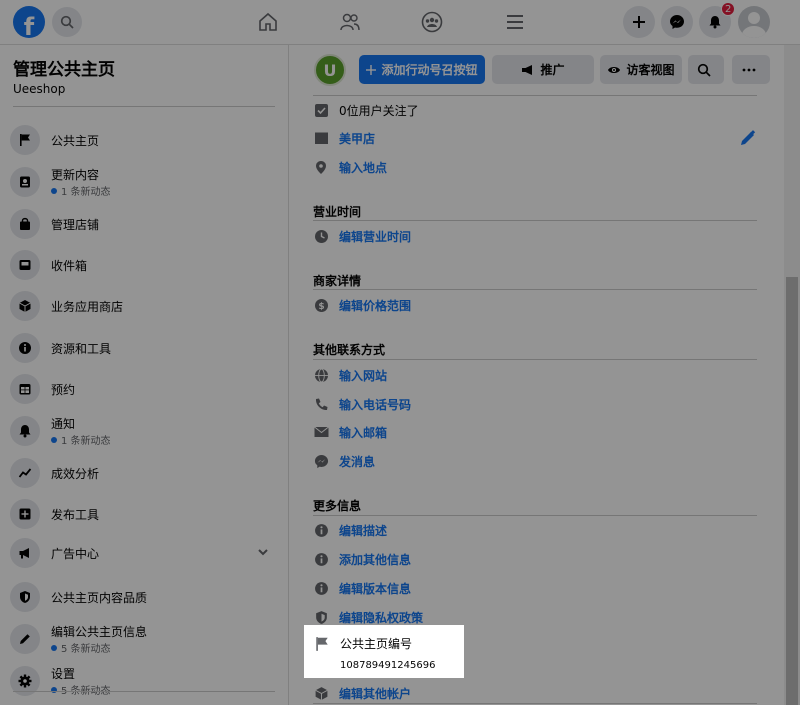 This screenshot has width=800, height=705. Describe the element at coordinates (543, 69) in the screenshot. I see `promote-button: 推广` at that location.